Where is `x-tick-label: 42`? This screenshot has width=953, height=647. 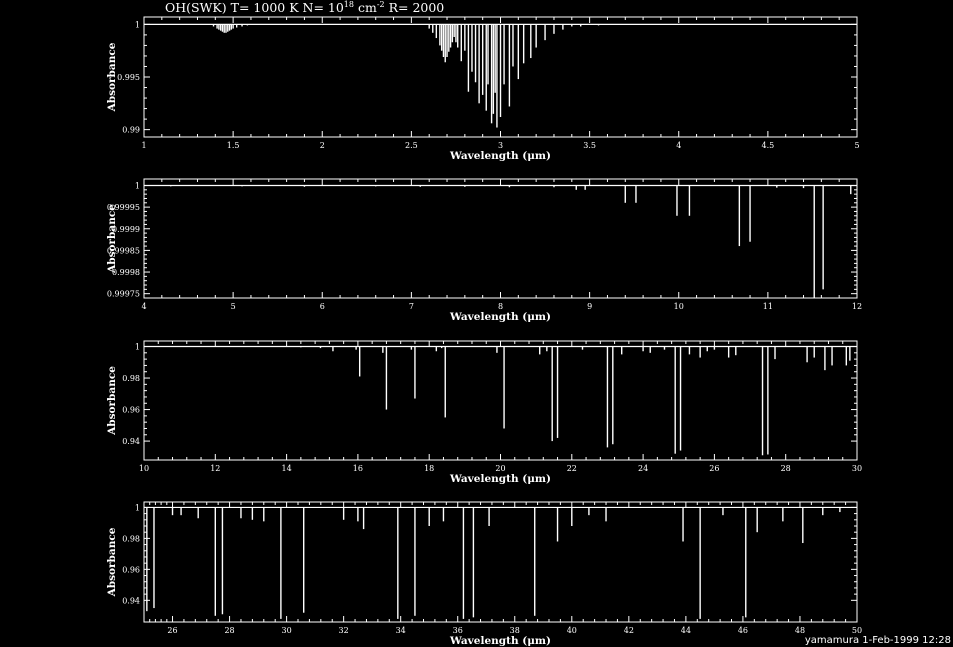 x-tick-label: 42 is located at coordinates (629, 630).